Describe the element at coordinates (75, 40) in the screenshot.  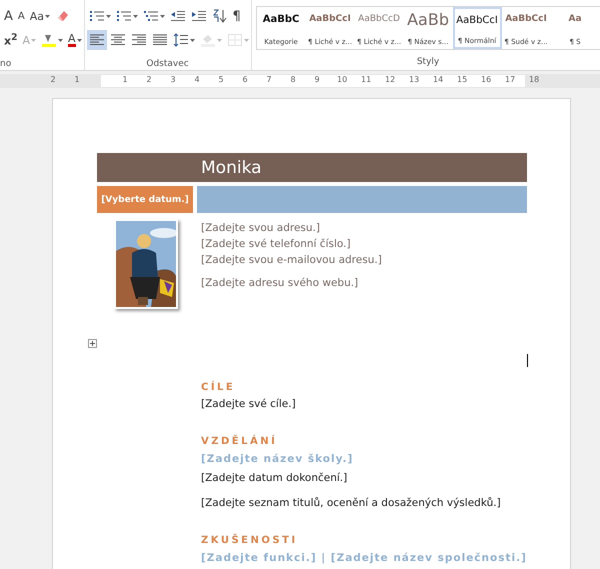
I see `font-color-button: A` at that location.